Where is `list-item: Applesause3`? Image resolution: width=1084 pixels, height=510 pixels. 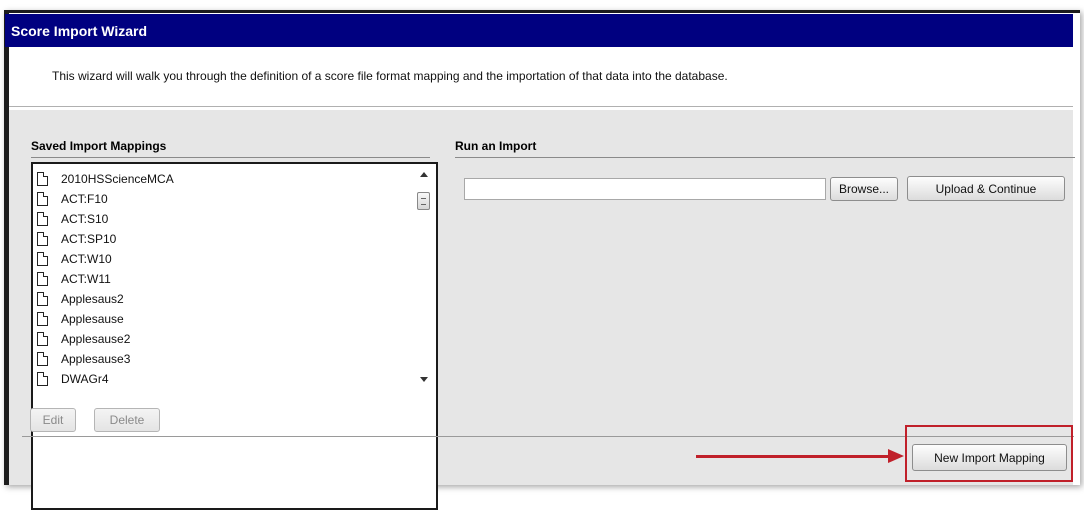
list-item: Applesause3 is located at coordinates (222, 359).